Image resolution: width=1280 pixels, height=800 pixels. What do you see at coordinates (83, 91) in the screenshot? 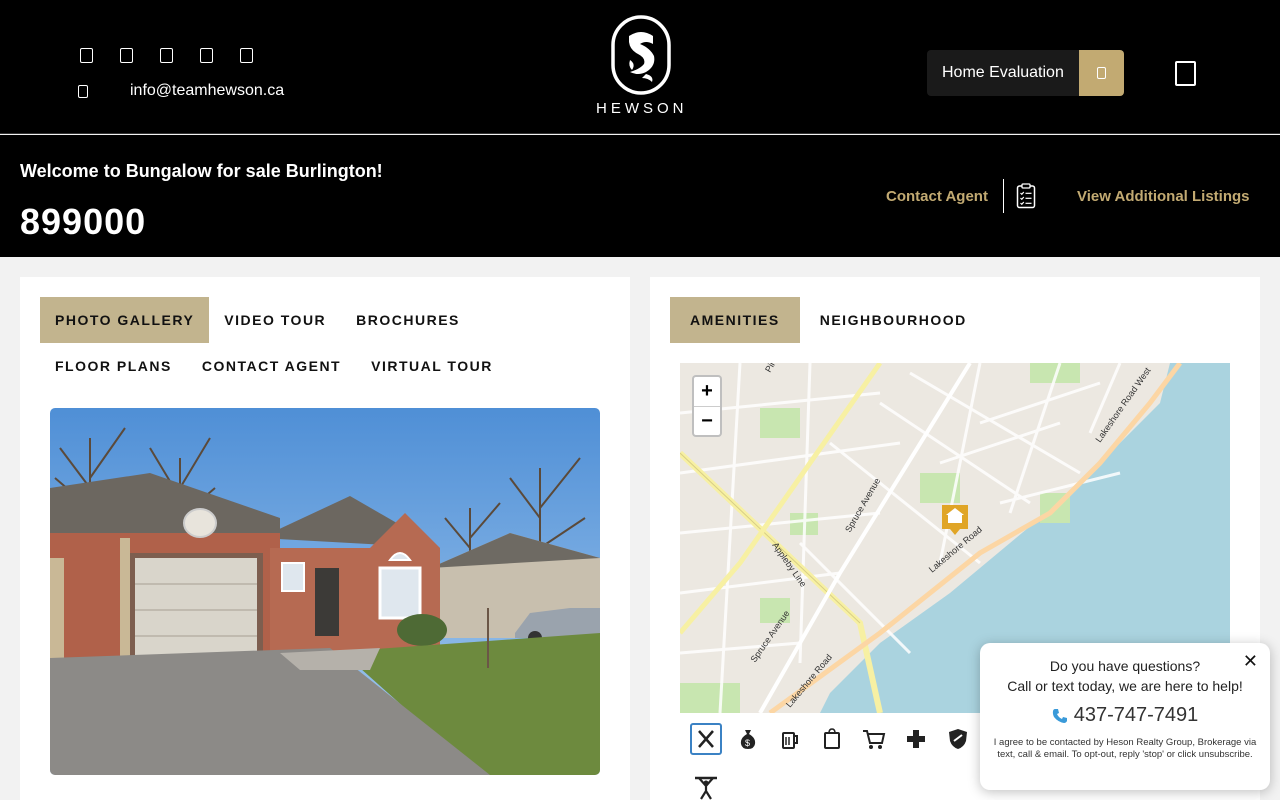
I see `envelope-icon` at bounding box center [83, 91].